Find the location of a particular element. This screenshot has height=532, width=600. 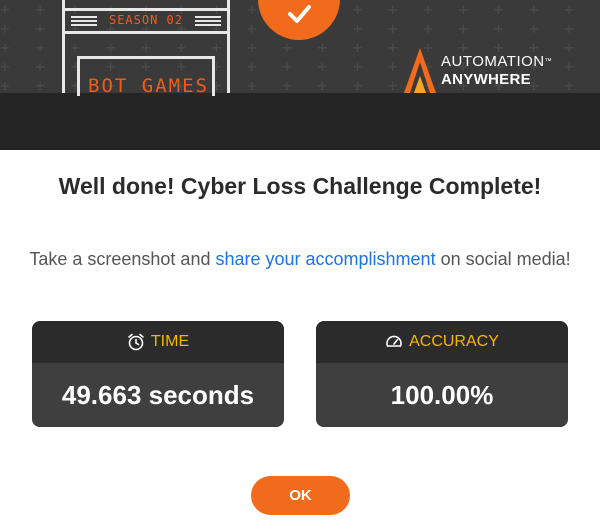

arcade-marquee: SEASON 02 is located at coordinates (146, 21).